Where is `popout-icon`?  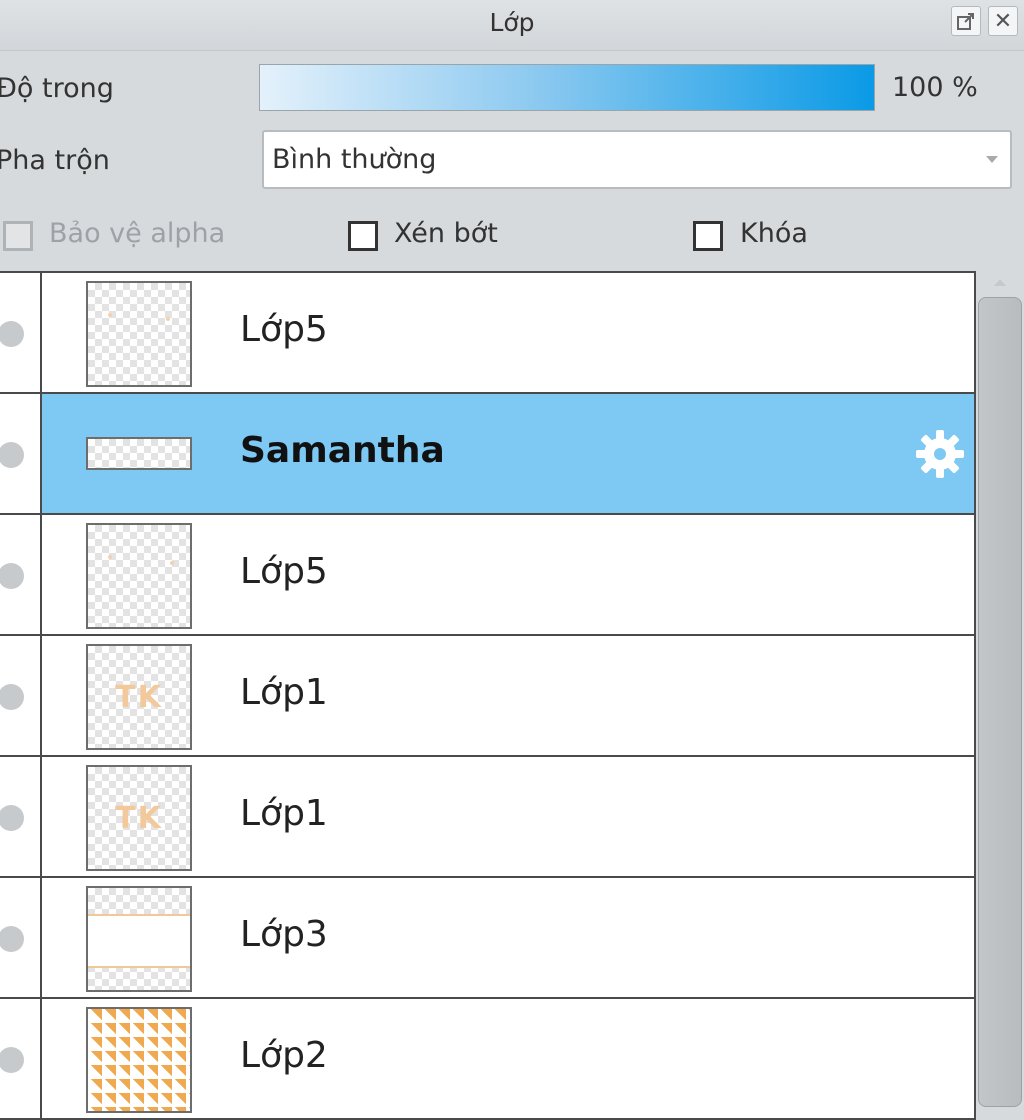 popout-icon is located at coordinates (966, 21).